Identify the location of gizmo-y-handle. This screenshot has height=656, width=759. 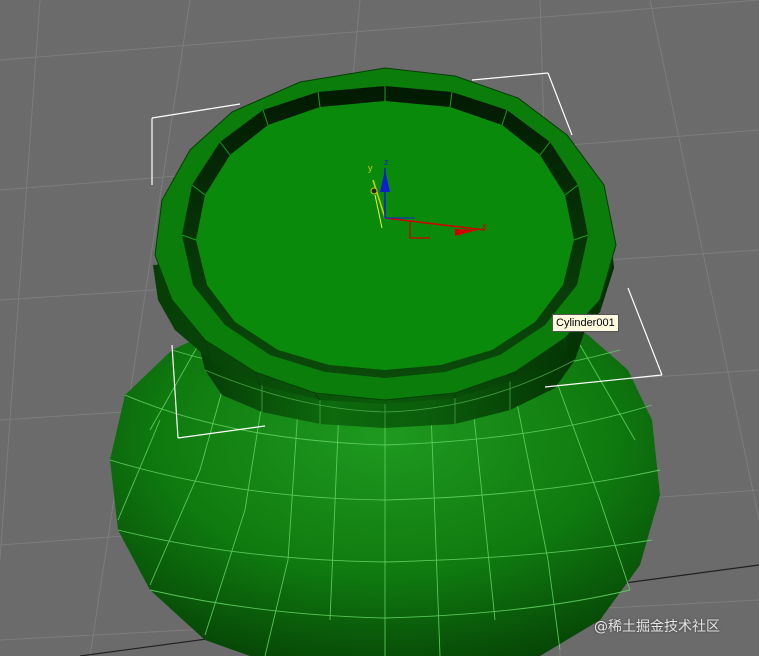
(374, 191).